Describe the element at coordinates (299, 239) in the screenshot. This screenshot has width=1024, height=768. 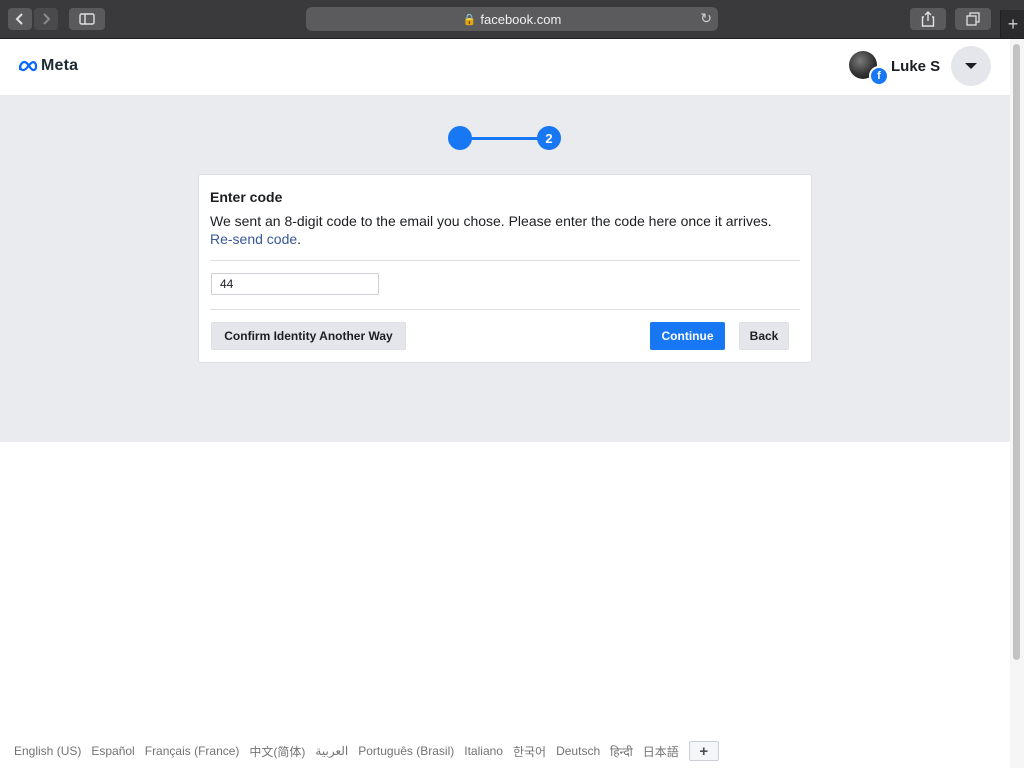
I see `resend-suffix: .` at that location.